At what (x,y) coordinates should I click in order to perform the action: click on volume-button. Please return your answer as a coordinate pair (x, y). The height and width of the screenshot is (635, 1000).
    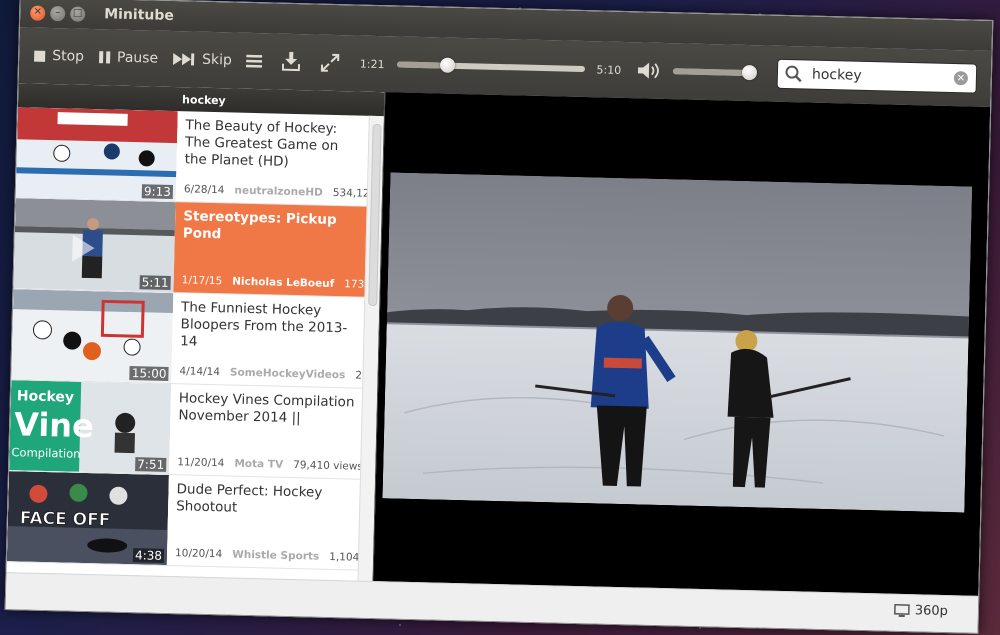
    Looking at the image, I should click on (649, 70).